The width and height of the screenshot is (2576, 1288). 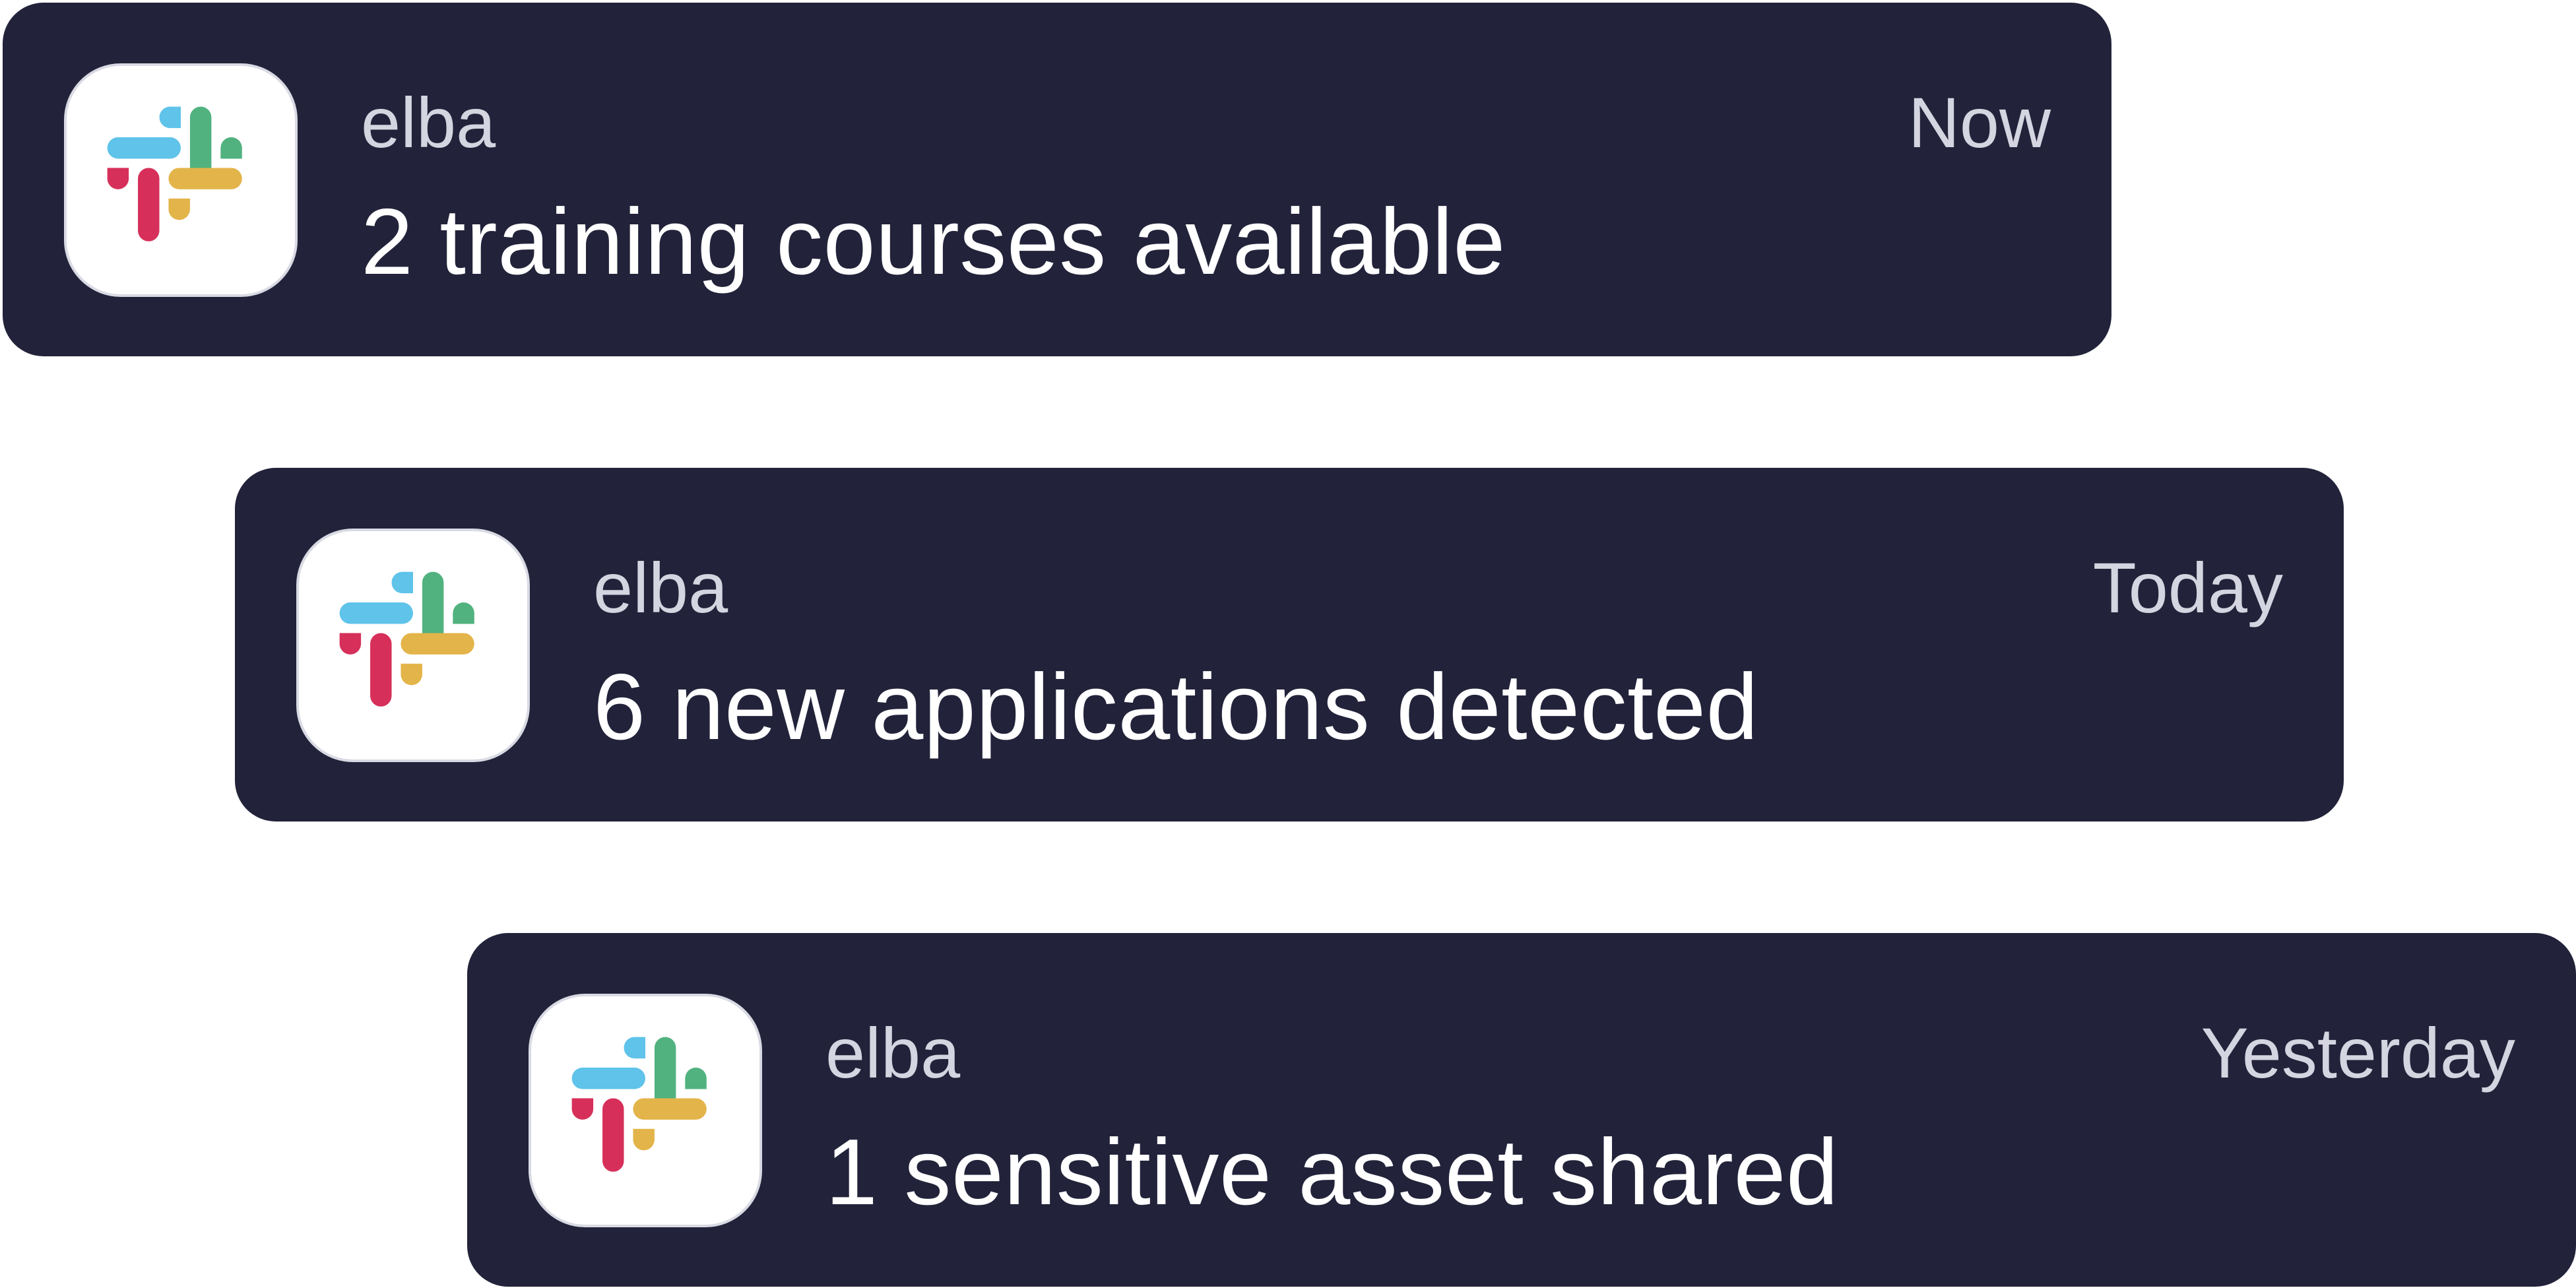 I want to click on notification-message: 2 training courses available, so click(x=934, y=241).